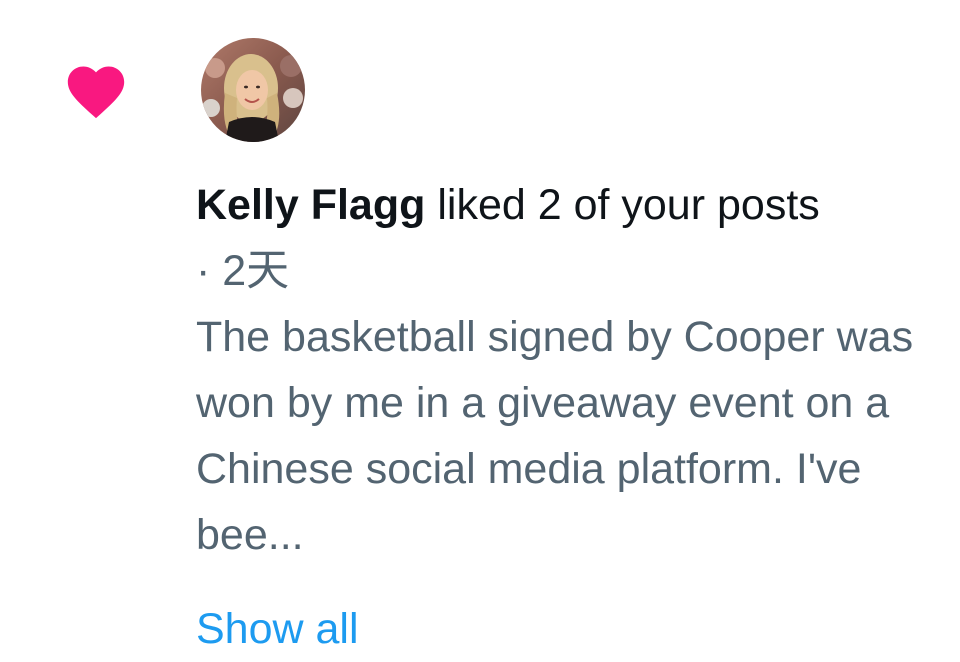 The image size is (960, 662). What do you see at coordinates (96, 92) in the screenshot?
I see `heart-icon` at bounding box center [96, 92].